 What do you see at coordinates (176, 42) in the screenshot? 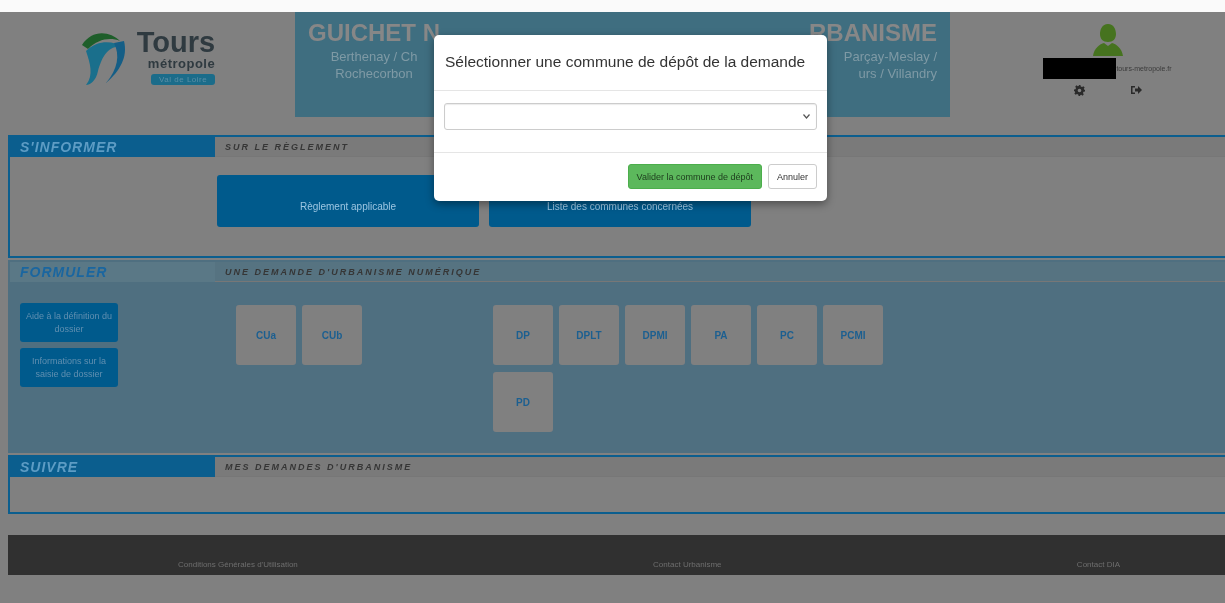
I see `logo-name: Tours` at bounding box center [176, 42].